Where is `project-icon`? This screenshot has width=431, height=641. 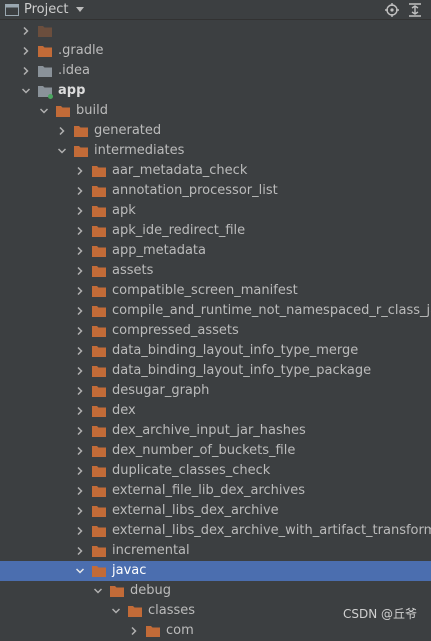 project-icon is located at coordinates (12, 9).